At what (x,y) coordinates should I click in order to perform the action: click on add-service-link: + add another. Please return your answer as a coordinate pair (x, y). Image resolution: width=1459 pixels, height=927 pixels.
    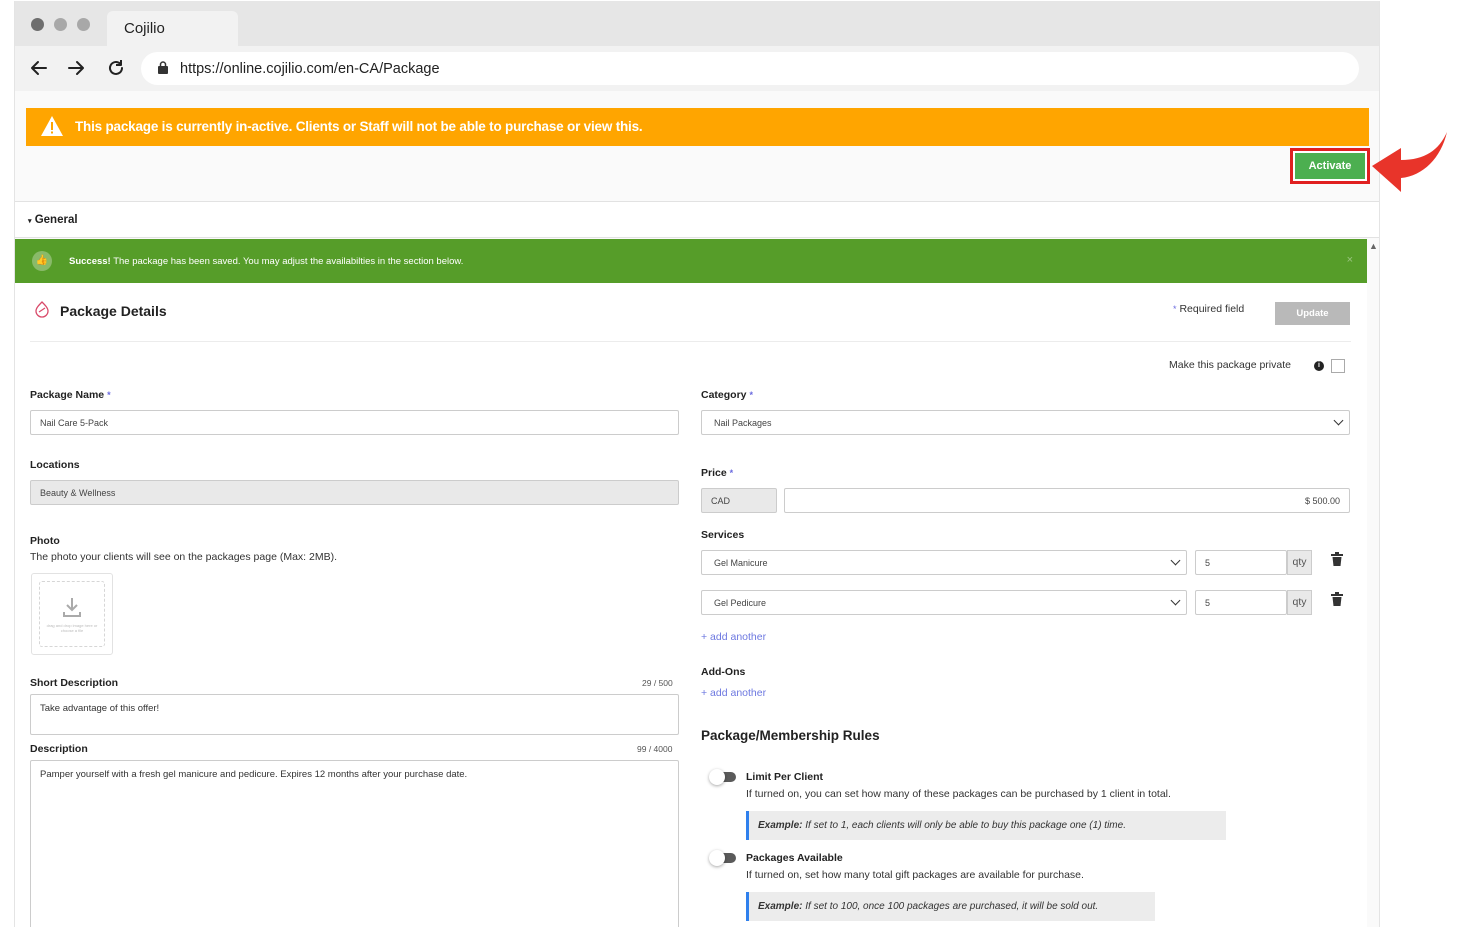
    Looking at the image, I should click on (733, 637).